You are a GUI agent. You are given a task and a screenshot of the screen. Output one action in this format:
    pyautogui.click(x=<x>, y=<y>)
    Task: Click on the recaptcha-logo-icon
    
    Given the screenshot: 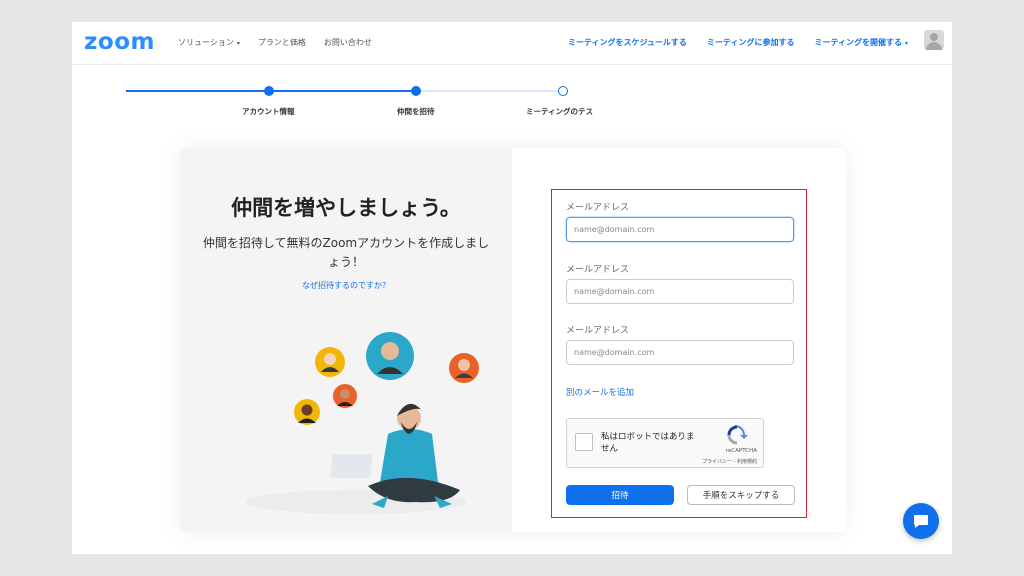 What is the action you would take?
    pyautogui.click(x=737, y=435)
    